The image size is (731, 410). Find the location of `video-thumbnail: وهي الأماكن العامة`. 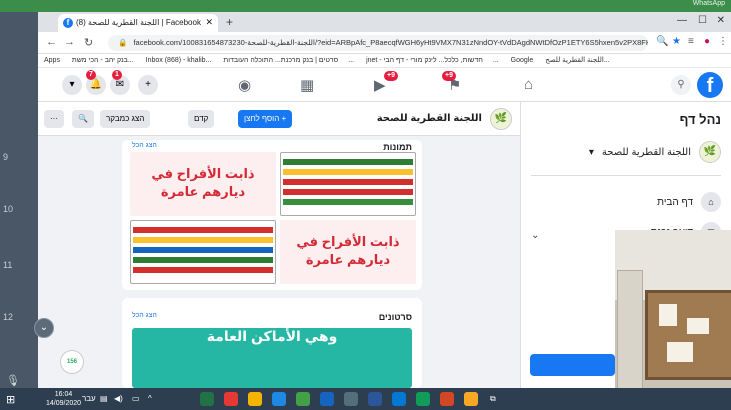

video-thumbnail: وهي الأماكن العامة is located at coordinates (272, 358).